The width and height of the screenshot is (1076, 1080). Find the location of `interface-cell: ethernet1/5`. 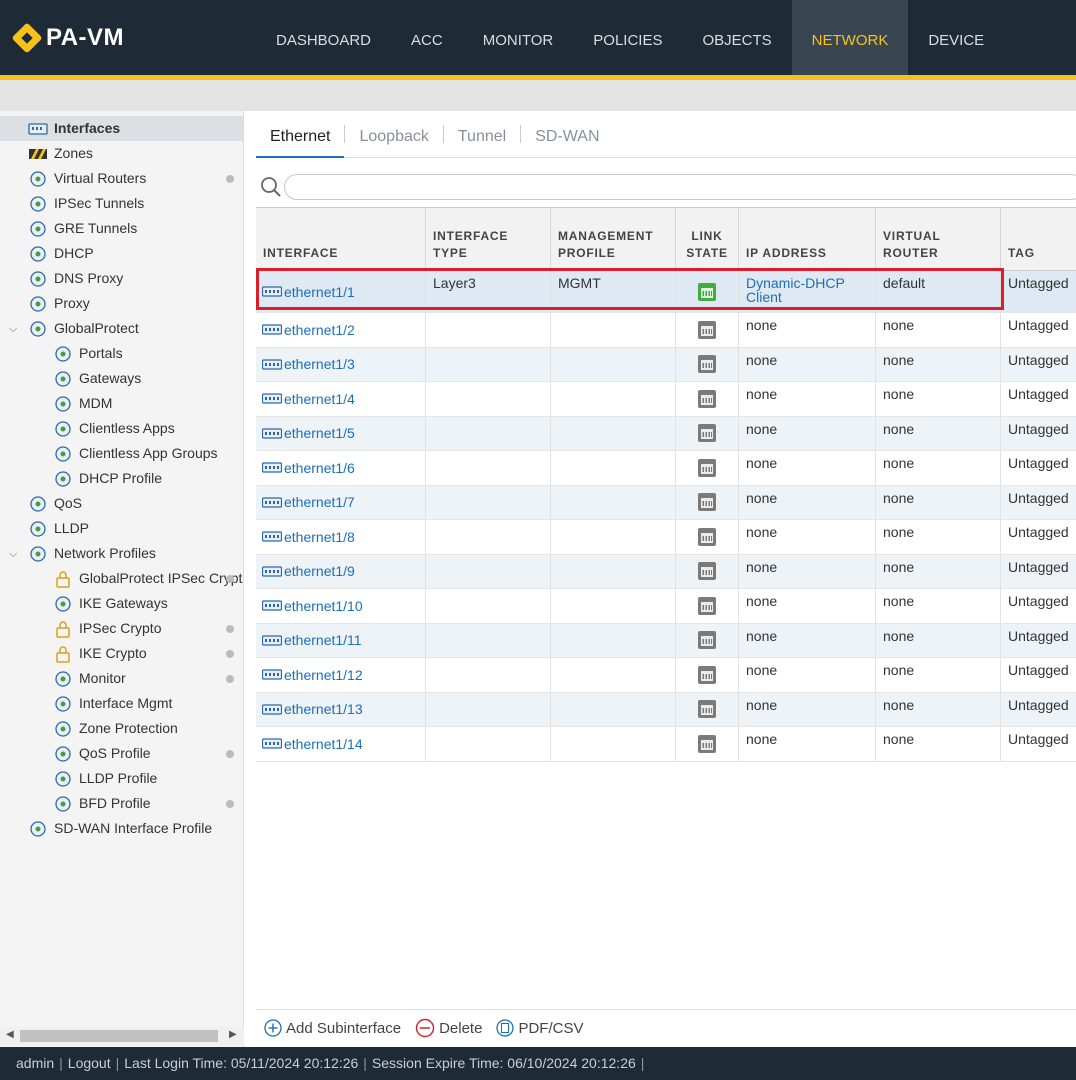

interface-cell: ethernet1/5 is located at coordinates (341, 433).